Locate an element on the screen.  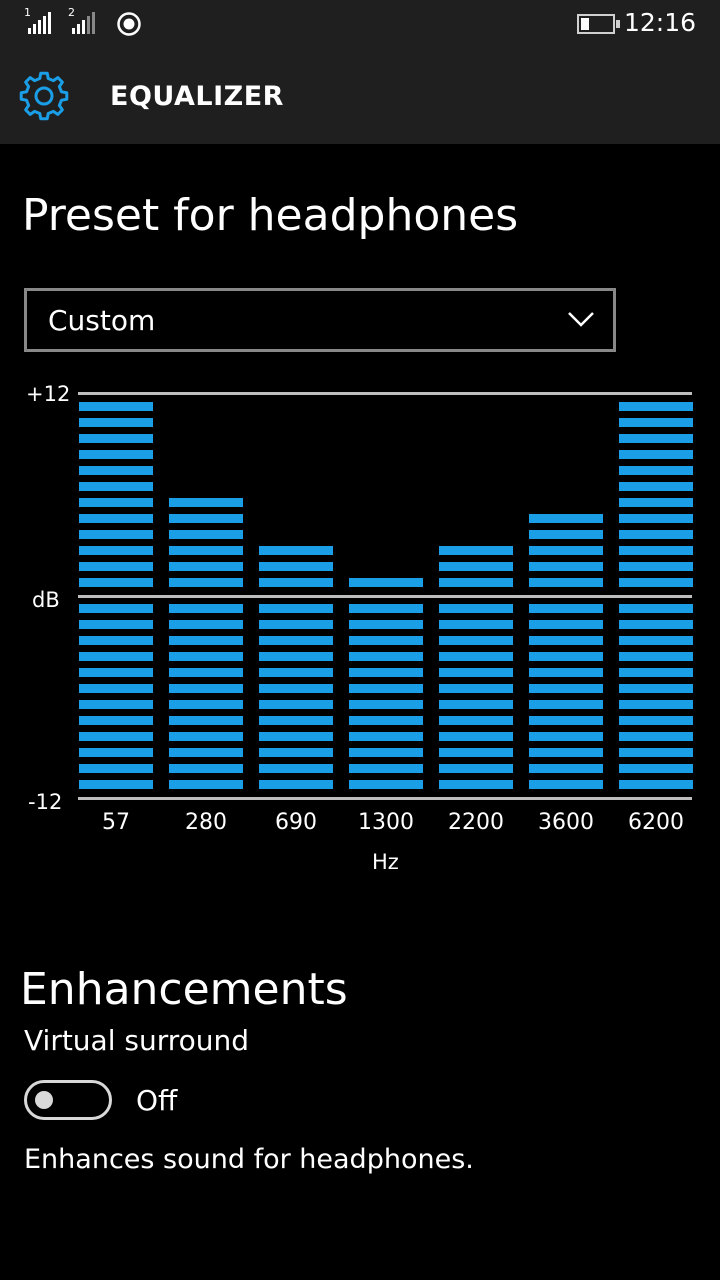
eq-hz-label: Hz is located at coordinates (385, 862).